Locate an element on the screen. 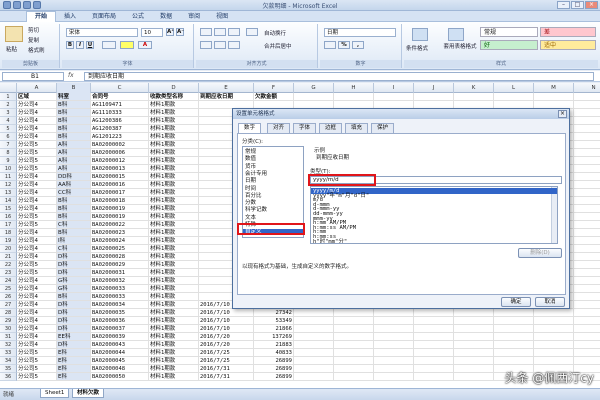 The image size is (600, 400). category-item: 会计专用 is located at coordinates (256, 174).